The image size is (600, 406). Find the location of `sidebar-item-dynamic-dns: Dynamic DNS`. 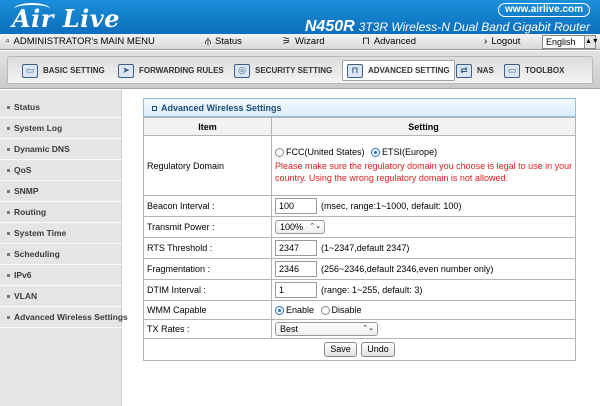

sidebar-item-dynamic-dns: Dynamic DNS is located at coordinates (61, 149).